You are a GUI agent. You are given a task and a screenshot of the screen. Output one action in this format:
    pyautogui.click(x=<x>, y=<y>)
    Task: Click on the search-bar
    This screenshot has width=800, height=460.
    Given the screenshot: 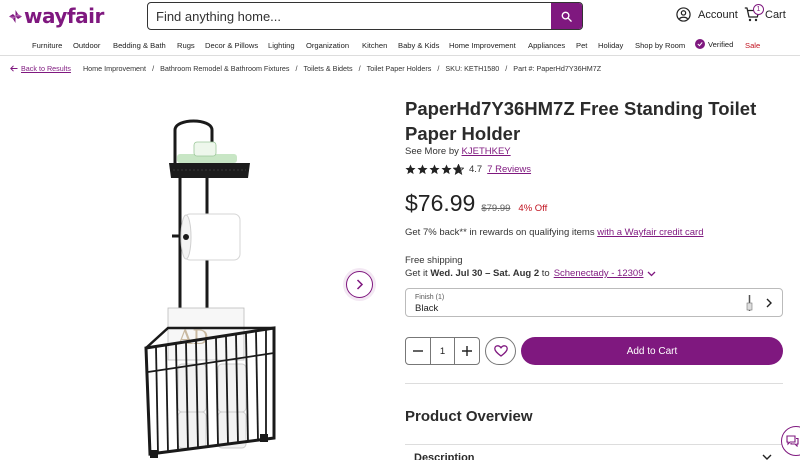 What is the action you would take?
    pyautogui.click(x=365, y=16)
    